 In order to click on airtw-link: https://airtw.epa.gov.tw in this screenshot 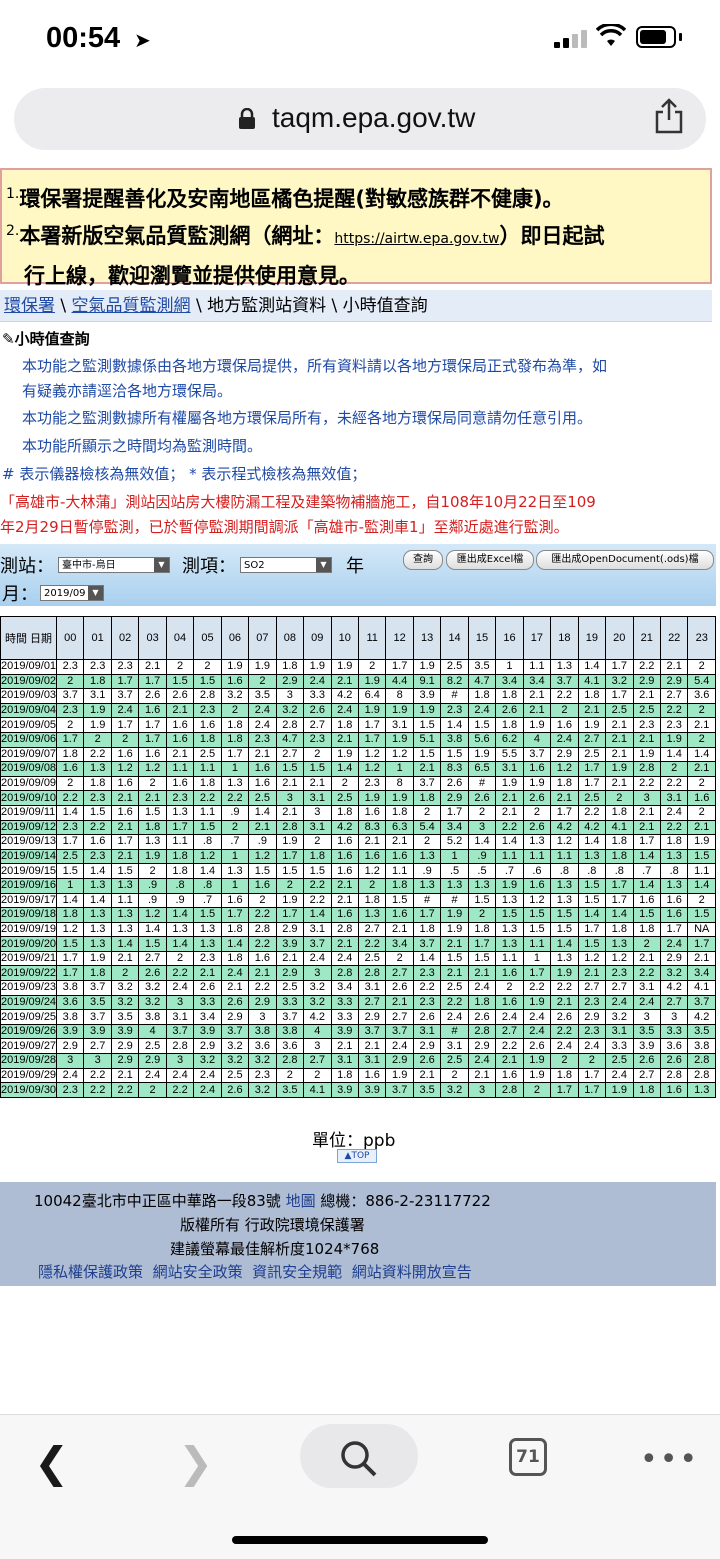, I will do `click(416, 239)`.